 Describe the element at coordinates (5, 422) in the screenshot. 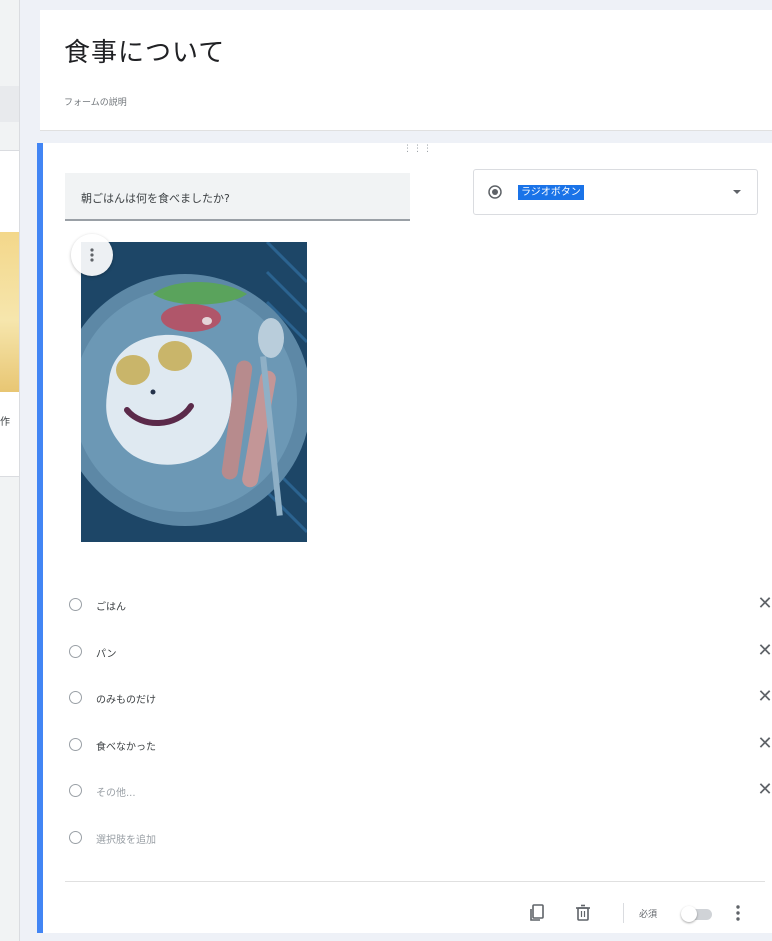

I see `side-panel-text: 作` at that location.